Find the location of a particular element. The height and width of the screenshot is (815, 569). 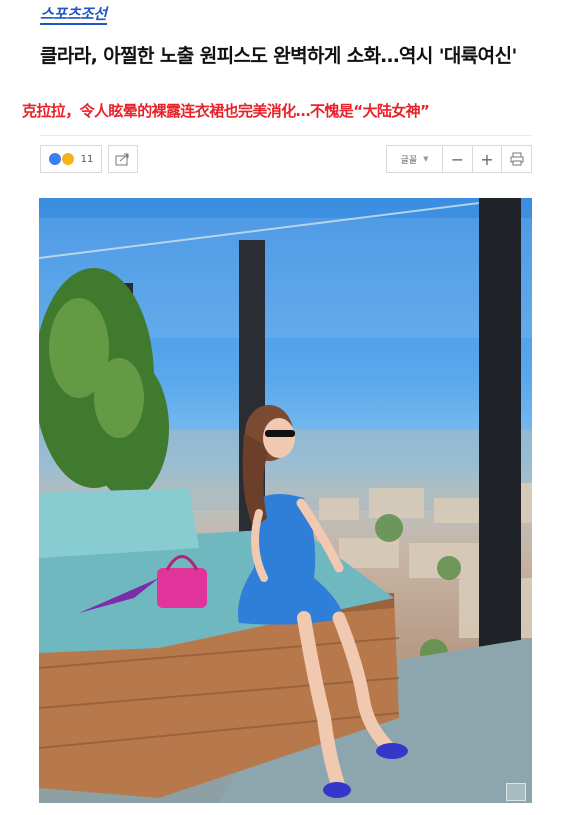

font-decrease-button: − is located at coordinates (457, 159).